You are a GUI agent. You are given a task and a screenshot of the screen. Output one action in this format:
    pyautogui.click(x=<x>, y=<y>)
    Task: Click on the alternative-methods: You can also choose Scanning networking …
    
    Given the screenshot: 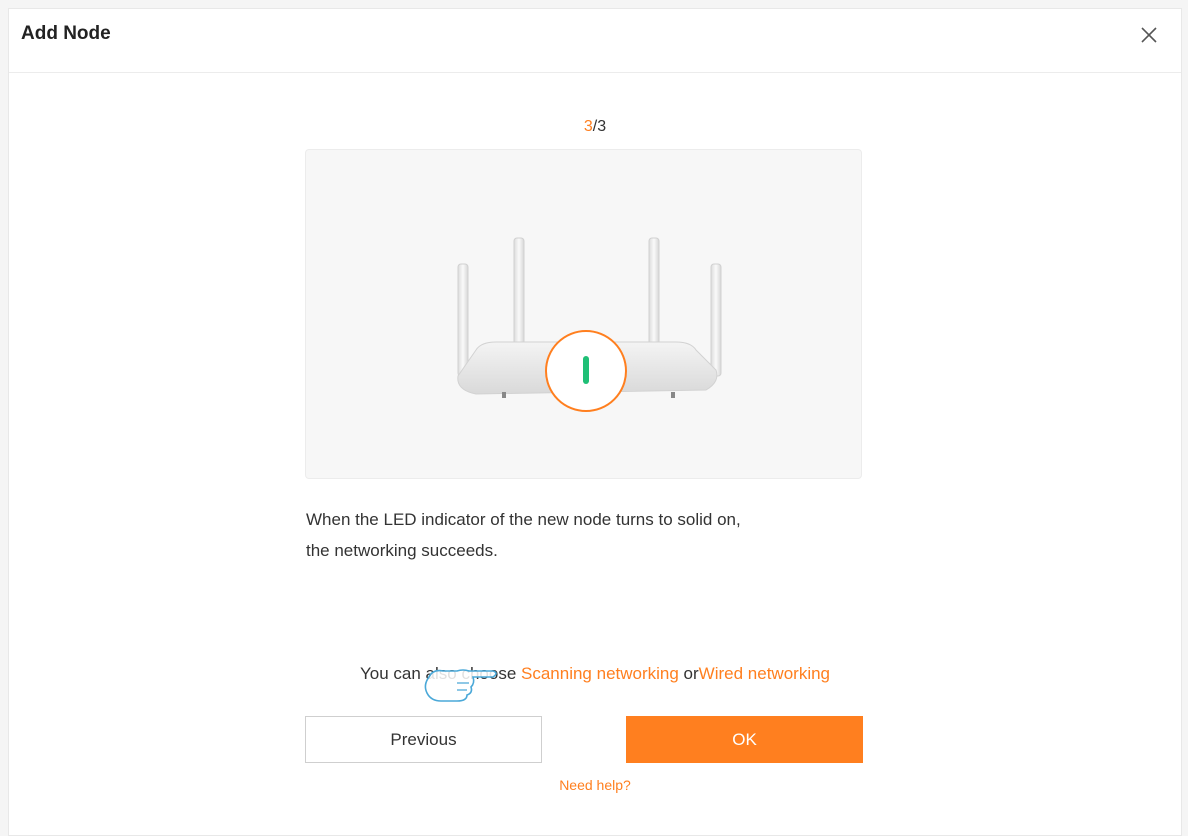 What is the action you would take?
    pyautogui.click(x=595, y=674)
    